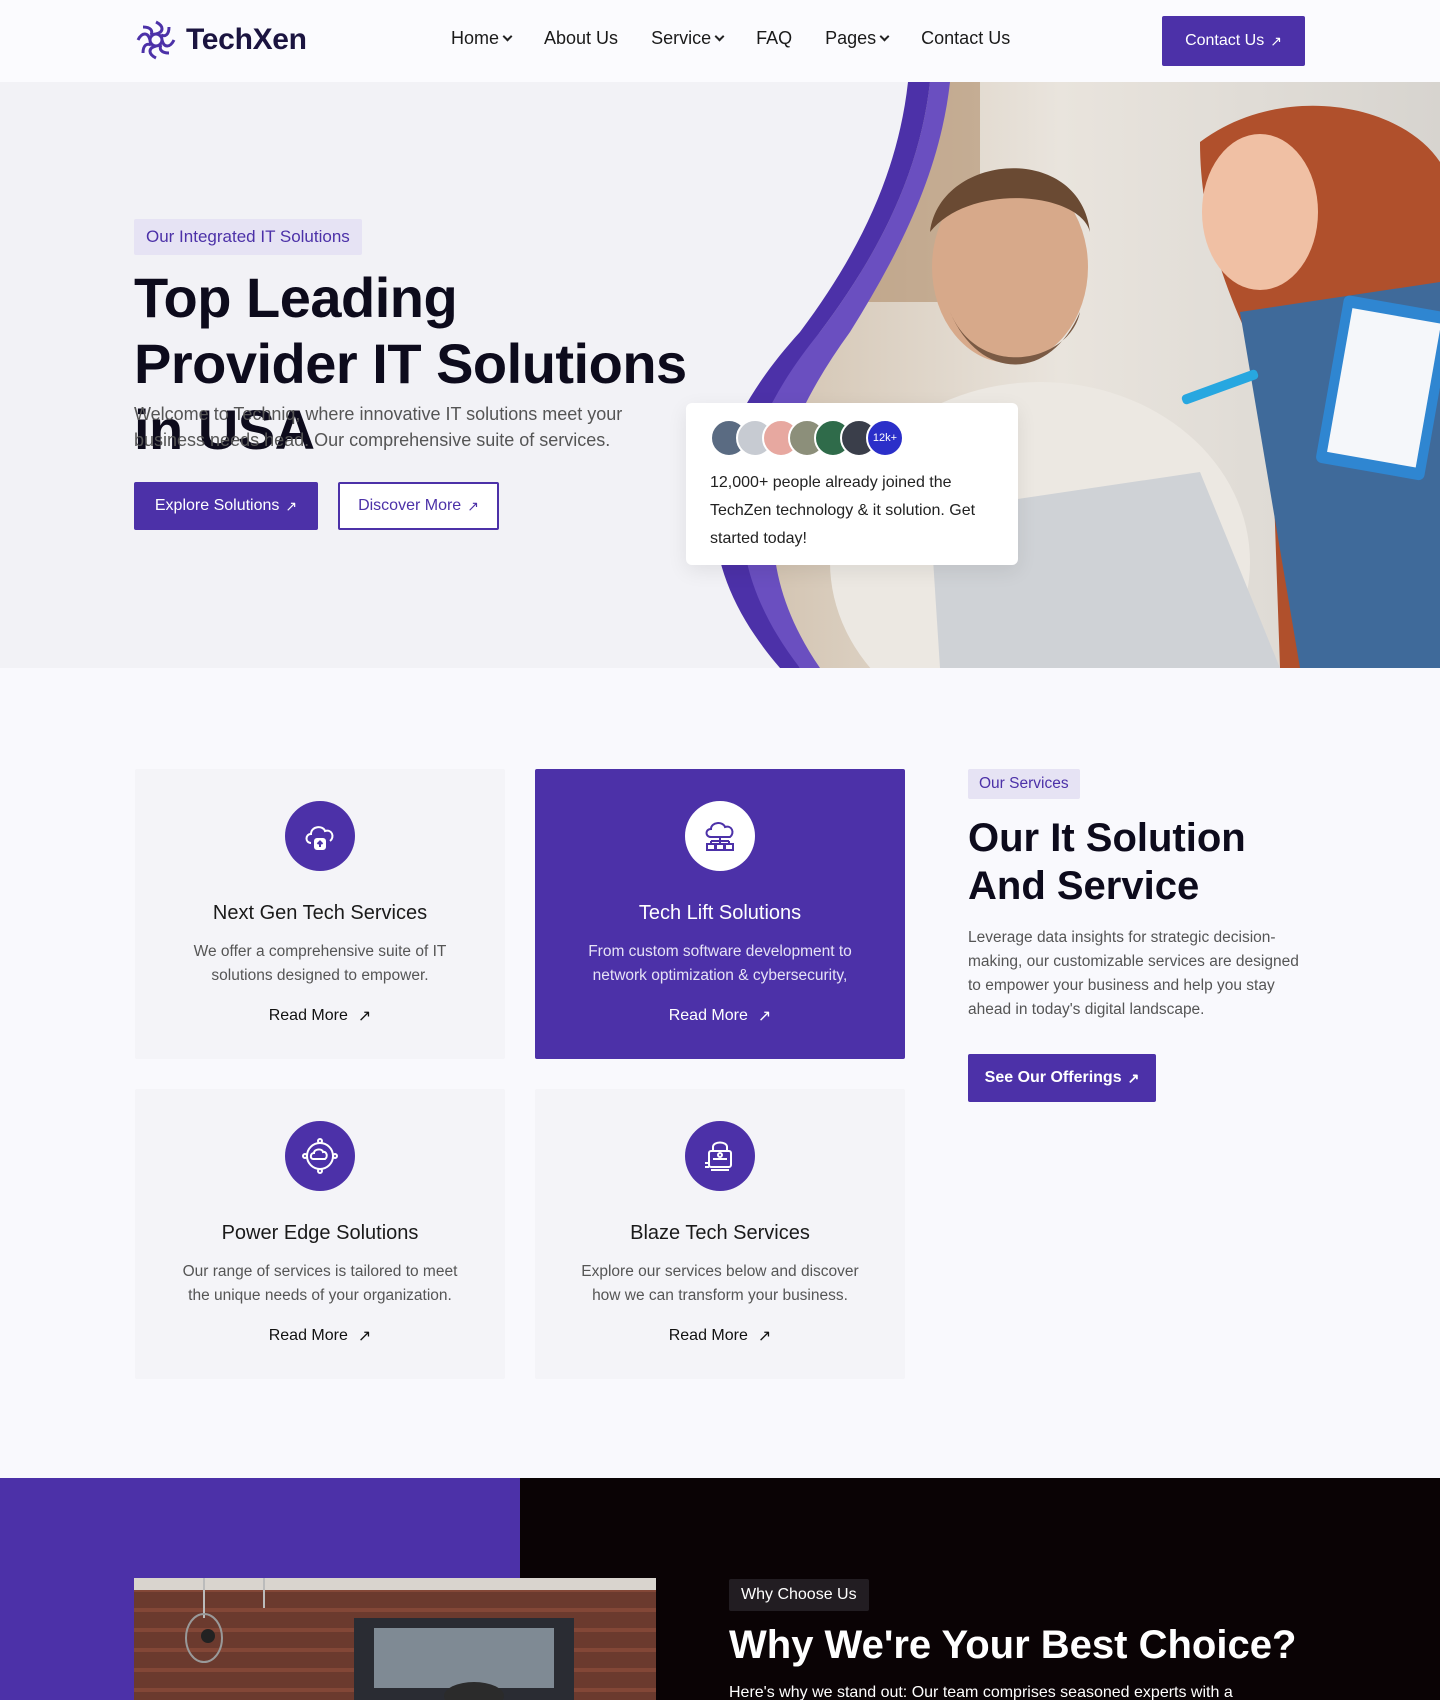 The height and width of the screenshot is (1700, 1440). Describe the element at coordinates (1013, 1645) in the screenshot. I see `why-title: Why We're Your Best Choice?` at that location.